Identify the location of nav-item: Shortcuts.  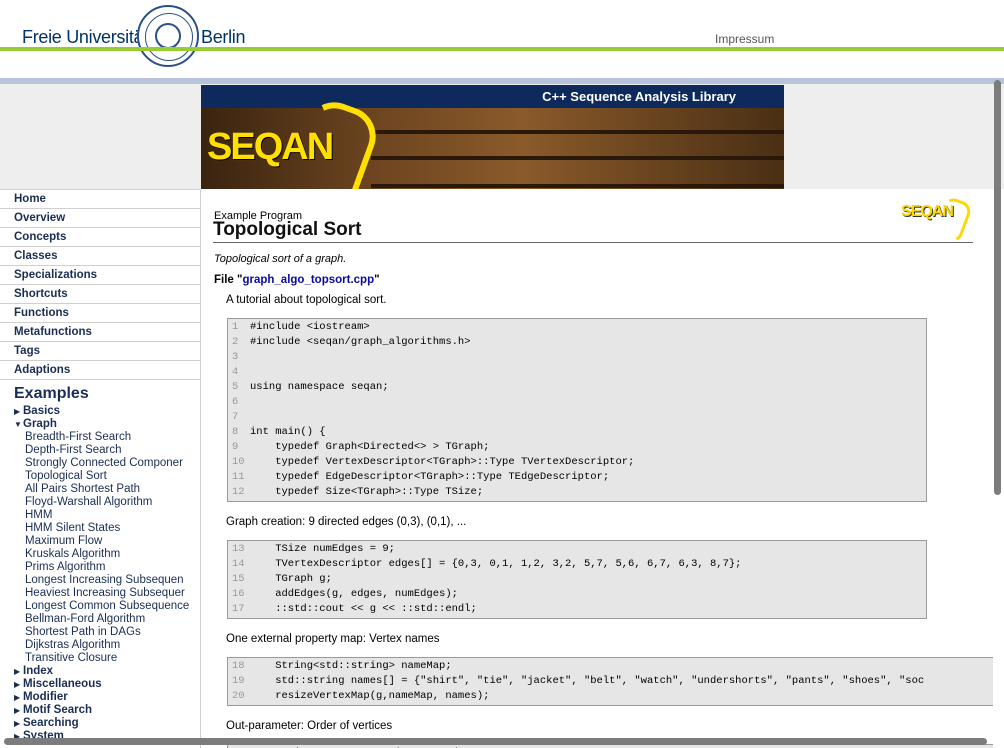
(100, 294).